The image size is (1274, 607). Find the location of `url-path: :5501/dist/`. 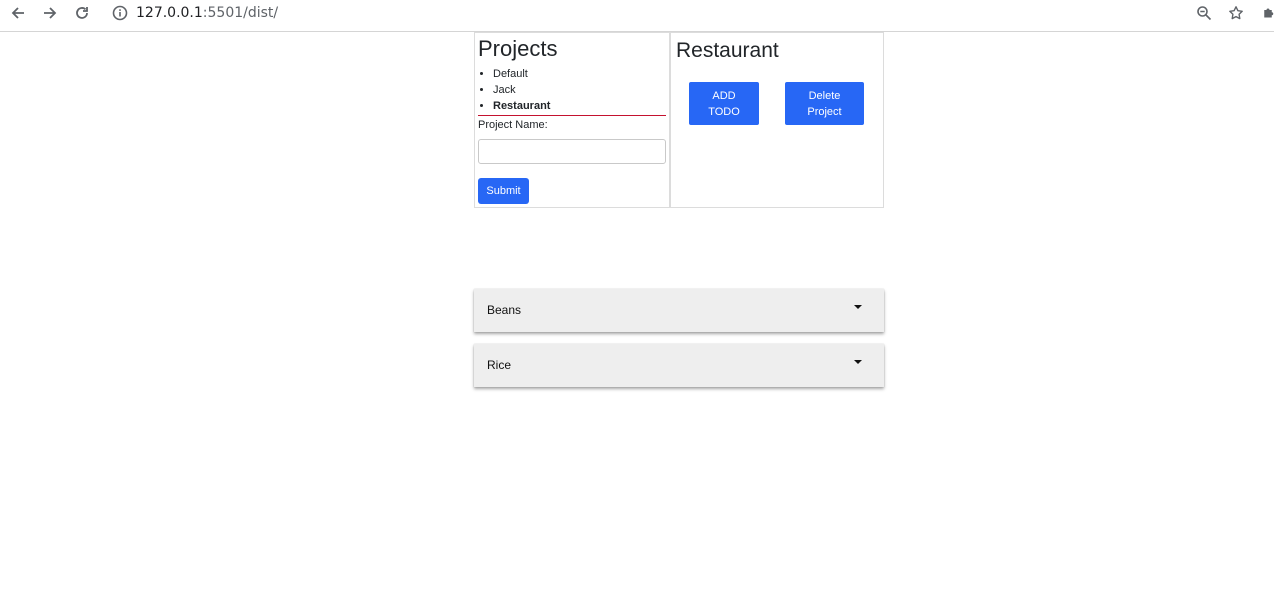

url-path: :5501/dist/ is located at coordinates (240, 13).